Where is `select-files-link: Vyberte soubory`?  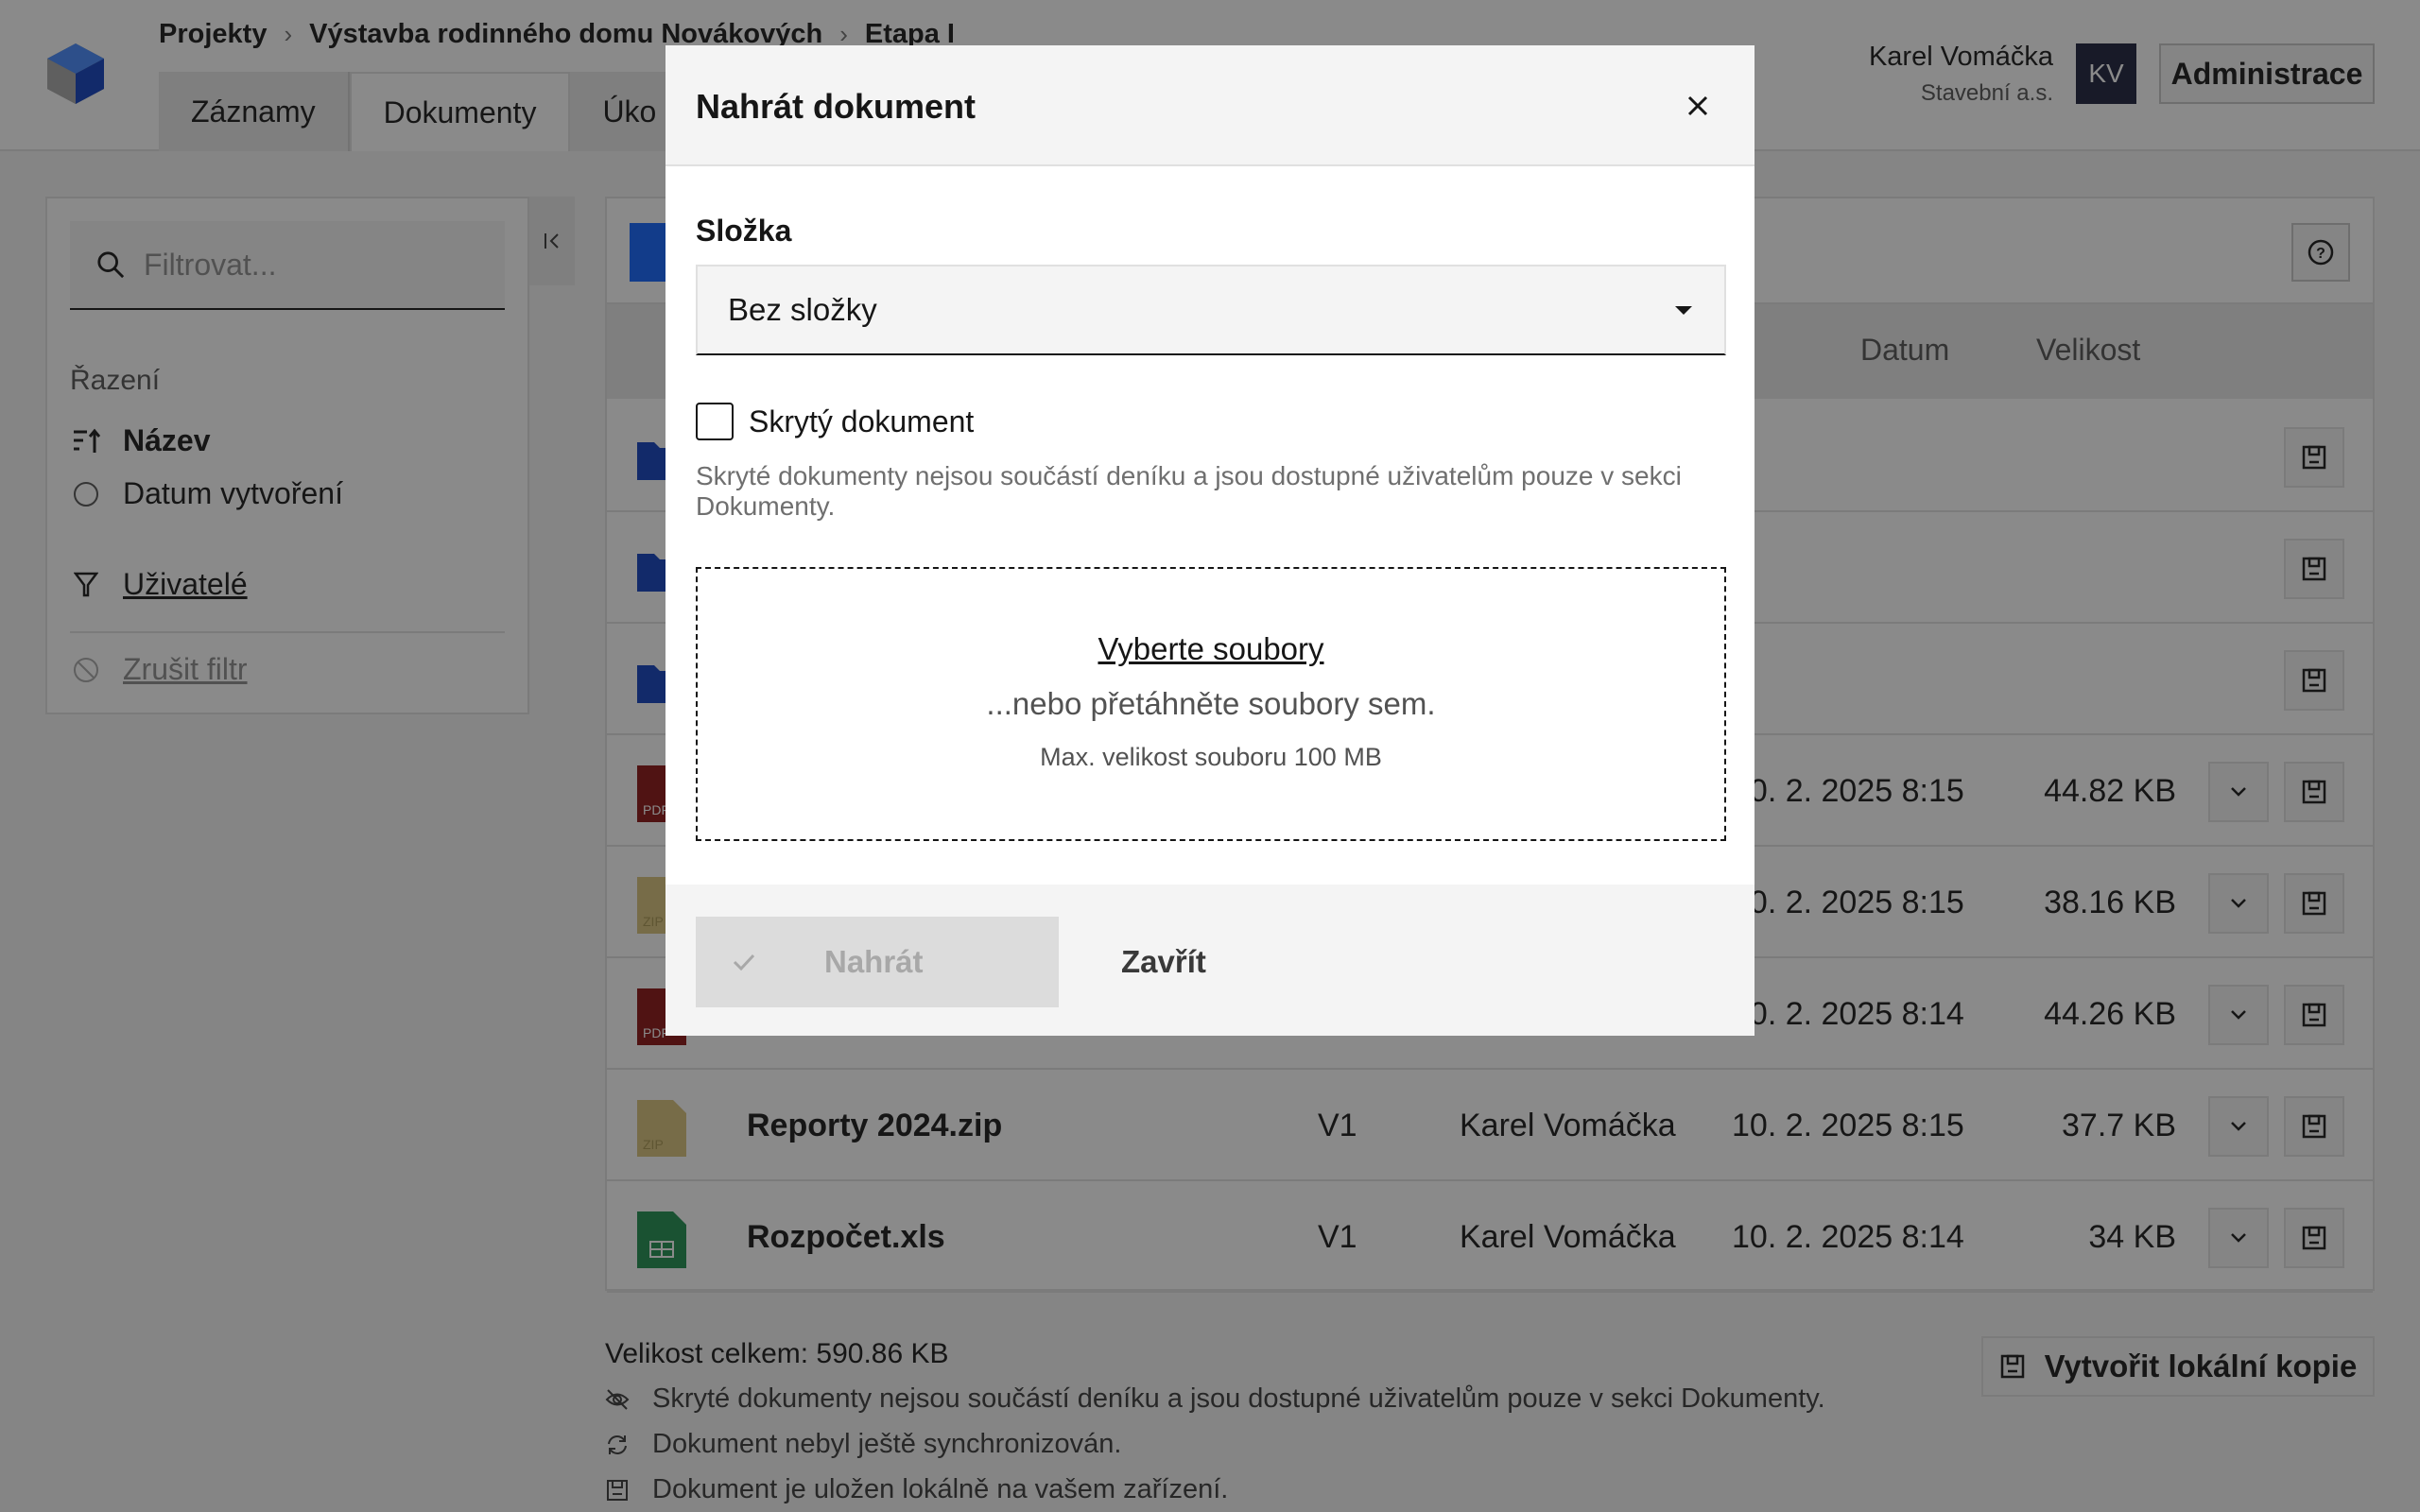 select-files-link: Vyberte soubory is located at coordinates (1211, 649).